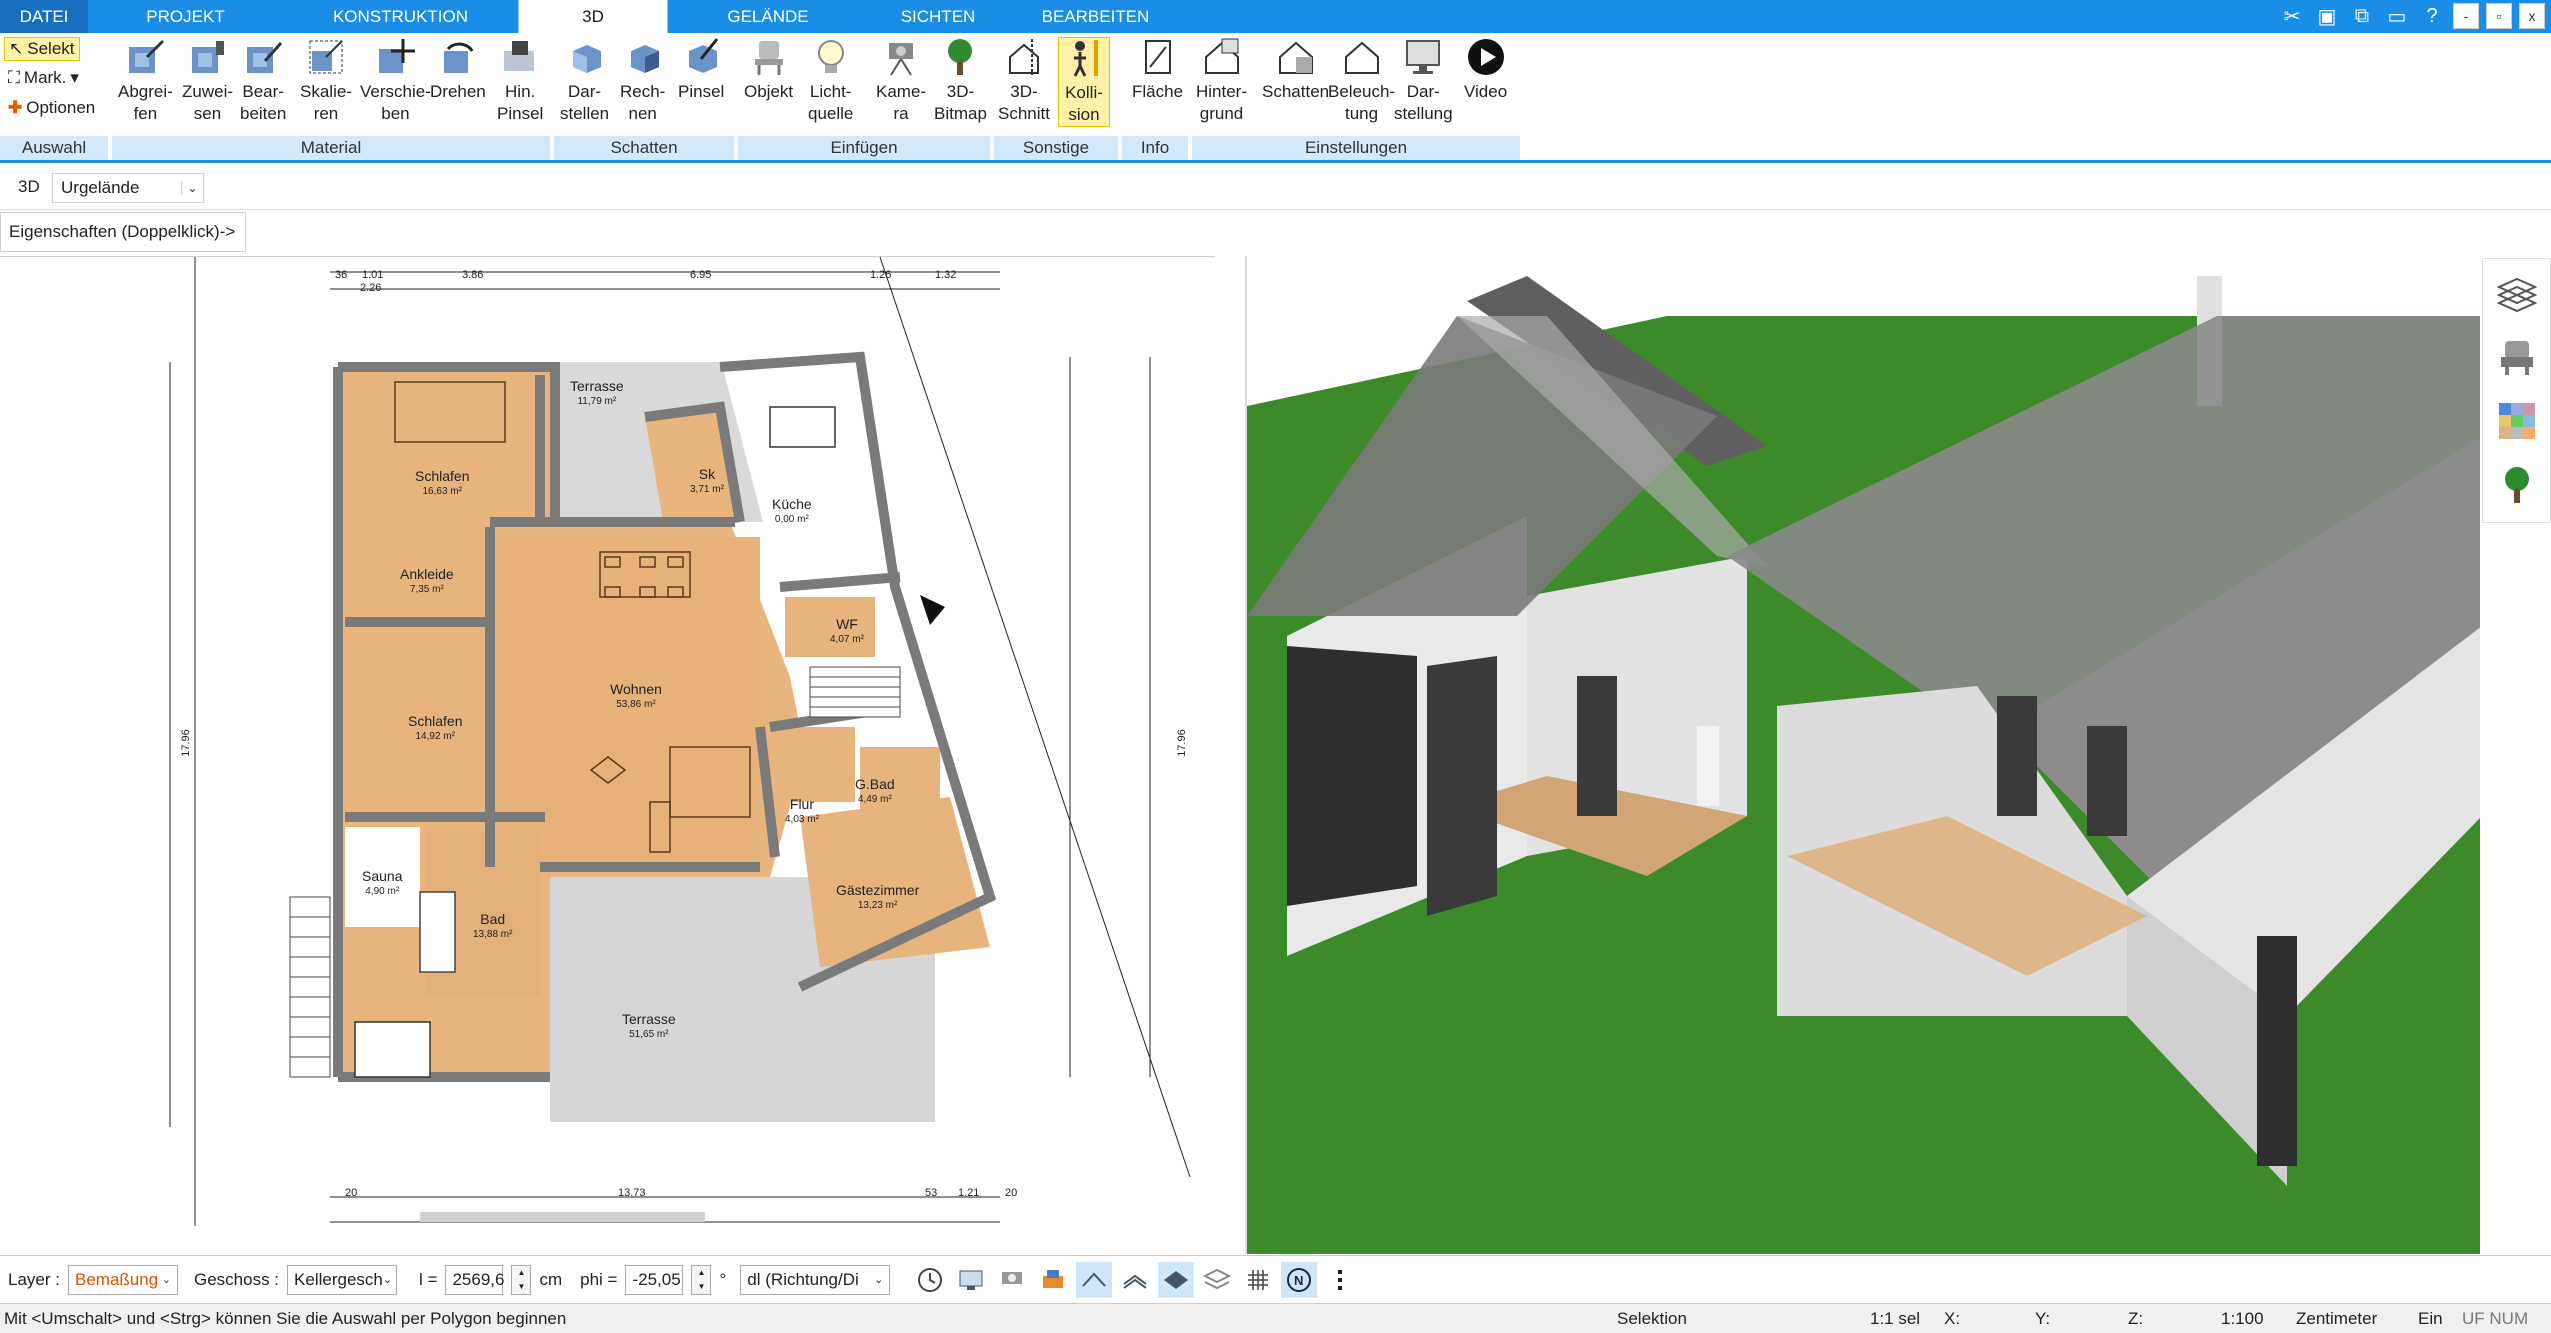  I want to click on length-stepper: ▲ ▼, so click(521, 1279).